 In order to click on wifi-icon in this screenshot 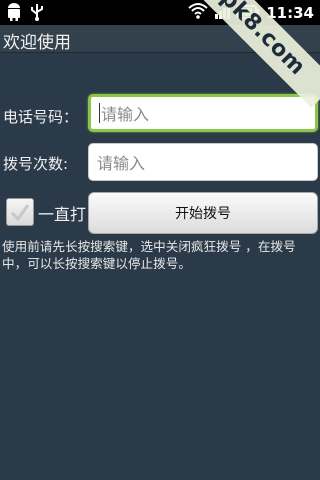, I will do `click(198, 13)`.